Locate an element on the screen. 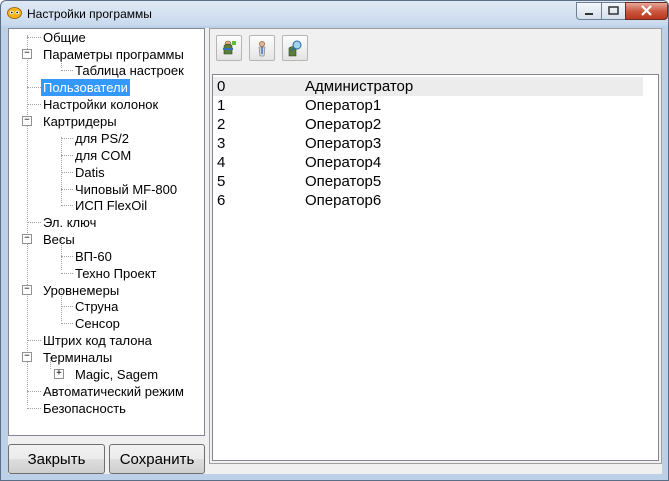  close-icon is located at coordinates (646, 10).